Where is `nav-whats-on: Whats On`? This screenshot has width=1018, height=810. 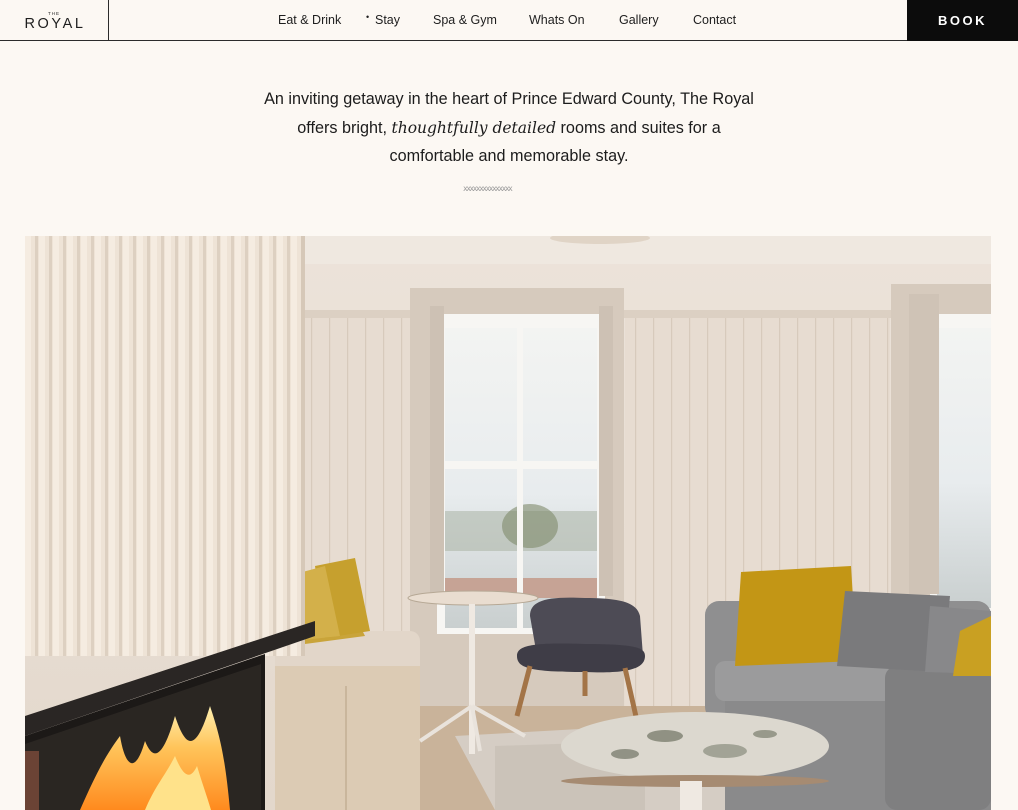 nav-whats-on: Whats On is located at coordinates (557, 20).